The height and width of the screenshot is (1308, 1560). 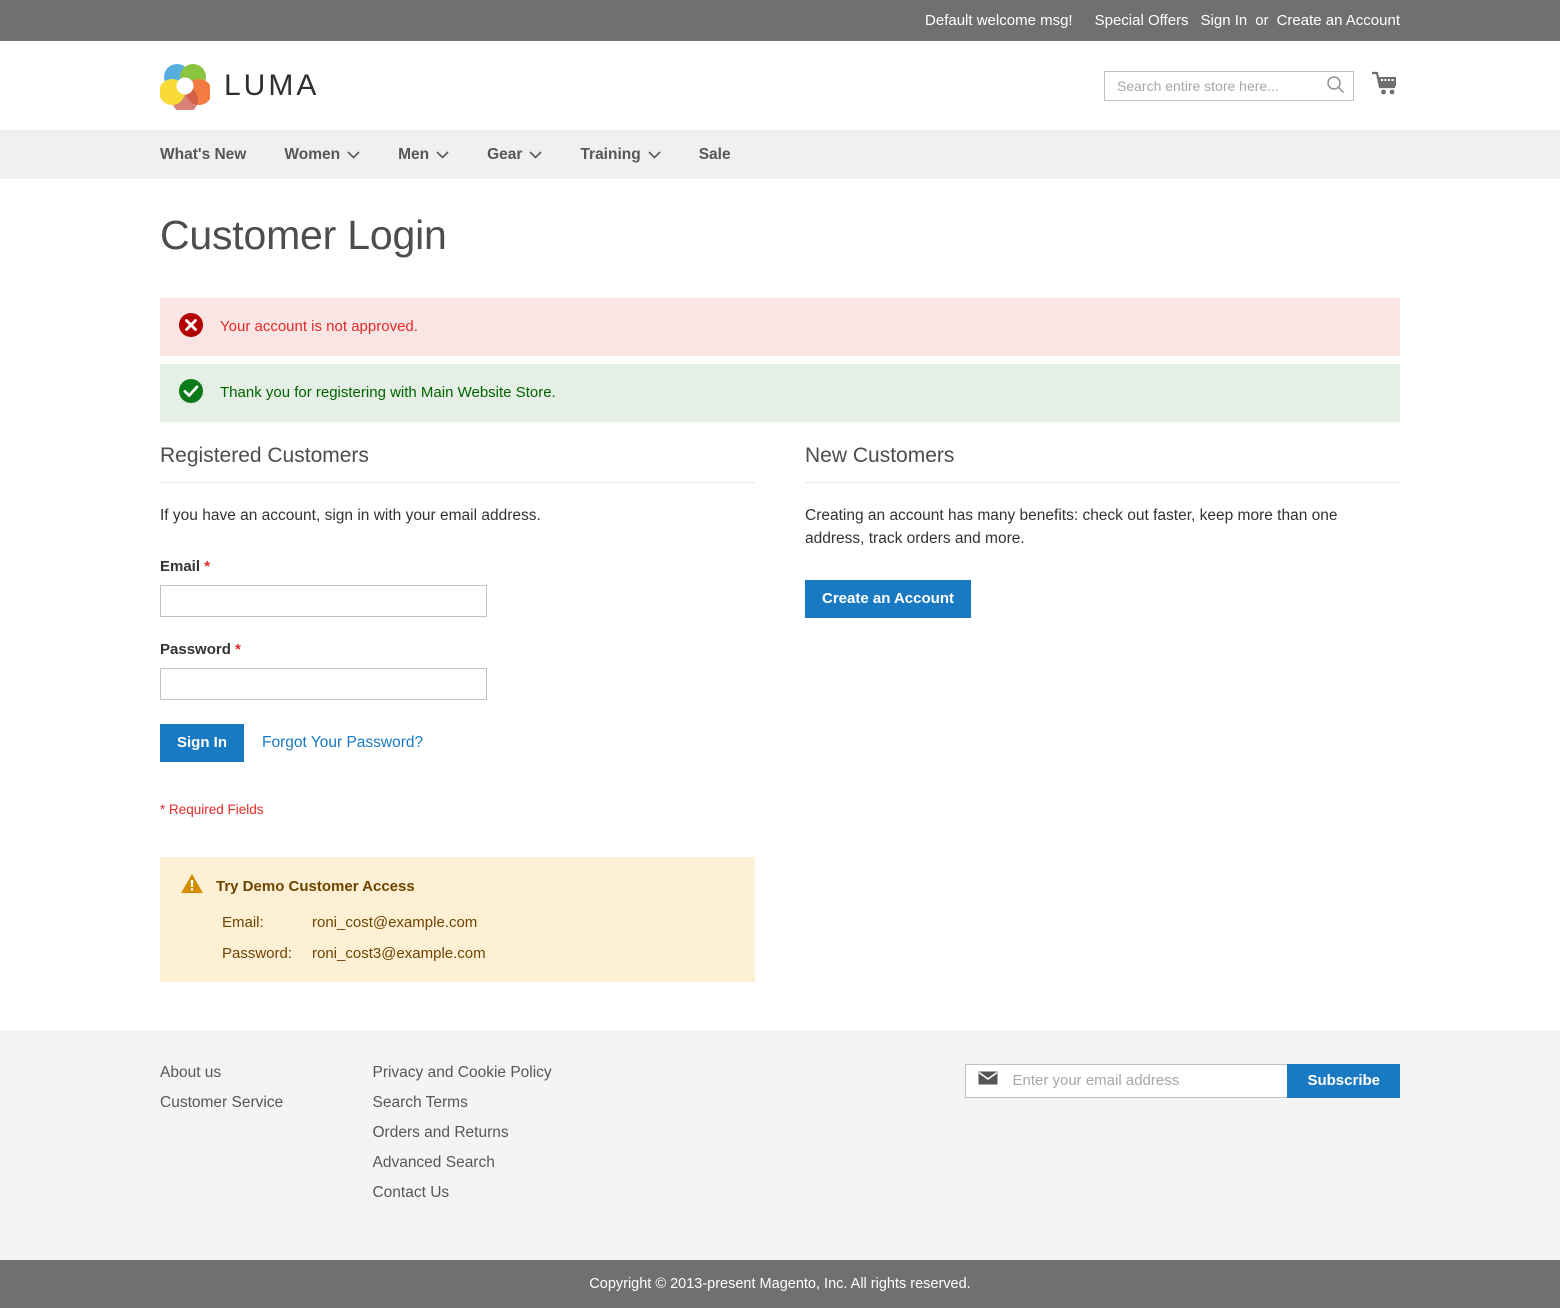 I want to click on search-button, so click(x=1335, y=86).